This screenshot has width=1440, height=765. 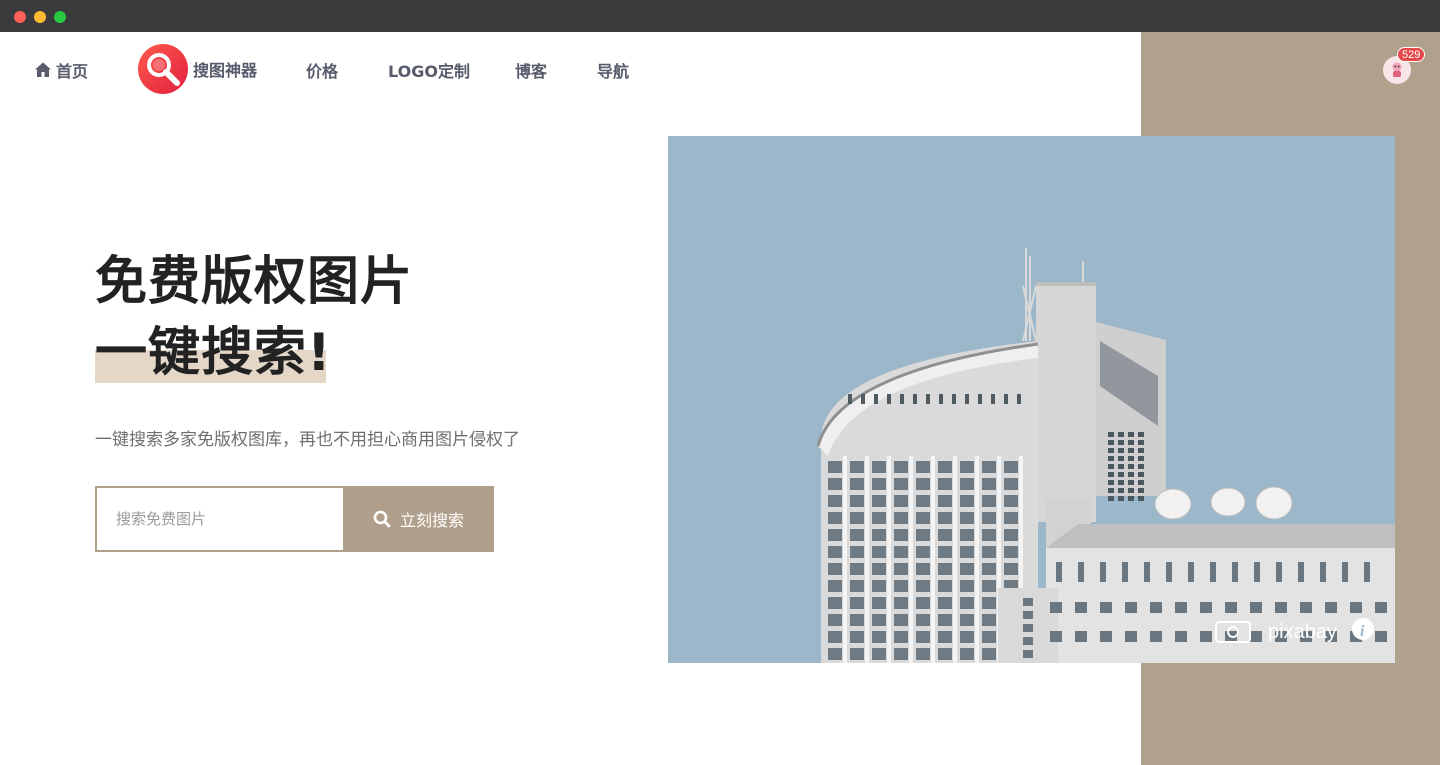 I want to click on nav-home-link: 首页, so click(x=61, y=70).